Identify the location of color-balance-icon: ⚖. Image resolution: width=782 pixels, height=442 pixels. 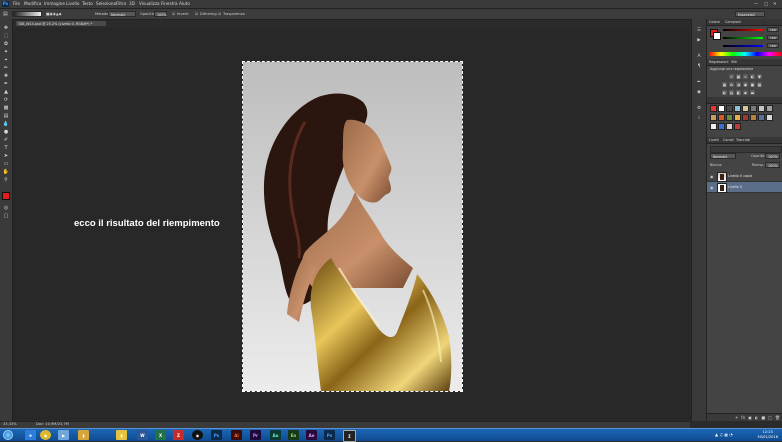
(731, 84).